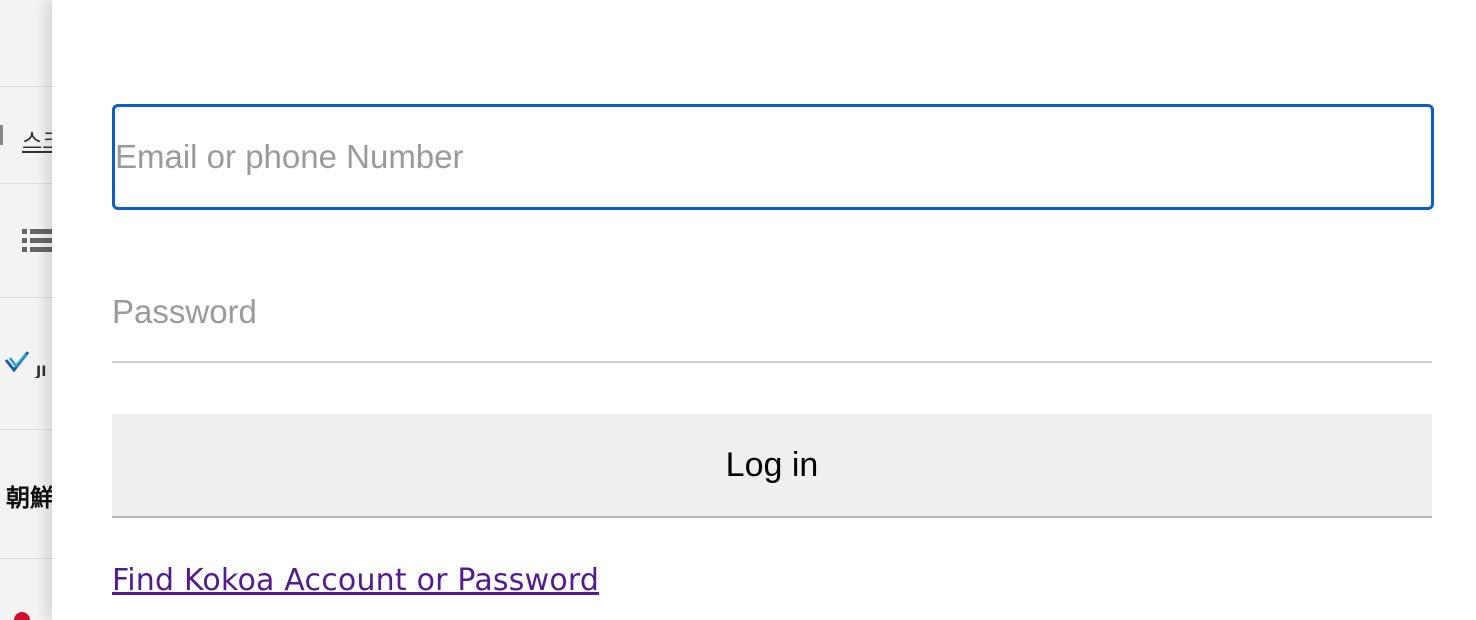  Describe the element at coordinates (1, 135) in the screenshot. I see `background-divider` at that location.